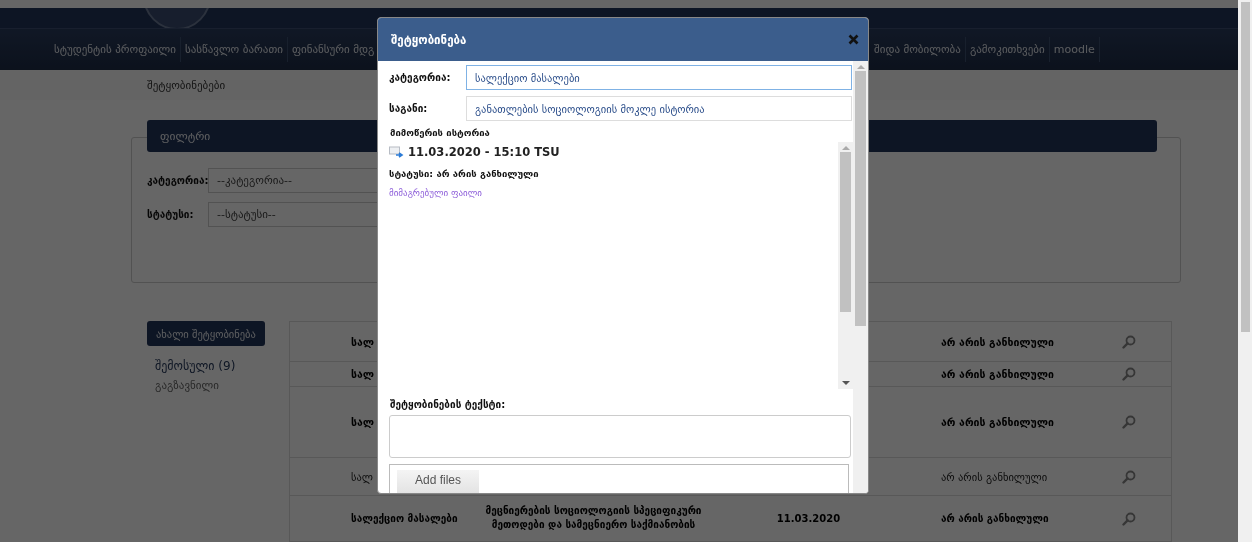  Describe the element at coordinates (404, 518) in the screenshot. I see `table-cell: სალექციო მასალები` at that location.